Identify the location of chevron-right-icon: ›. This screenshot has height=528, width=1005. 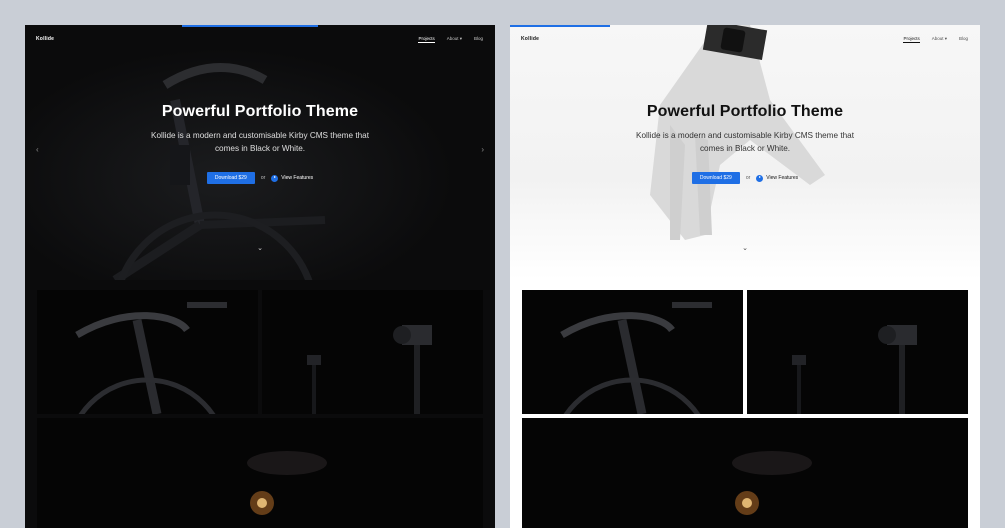
(482, 149).